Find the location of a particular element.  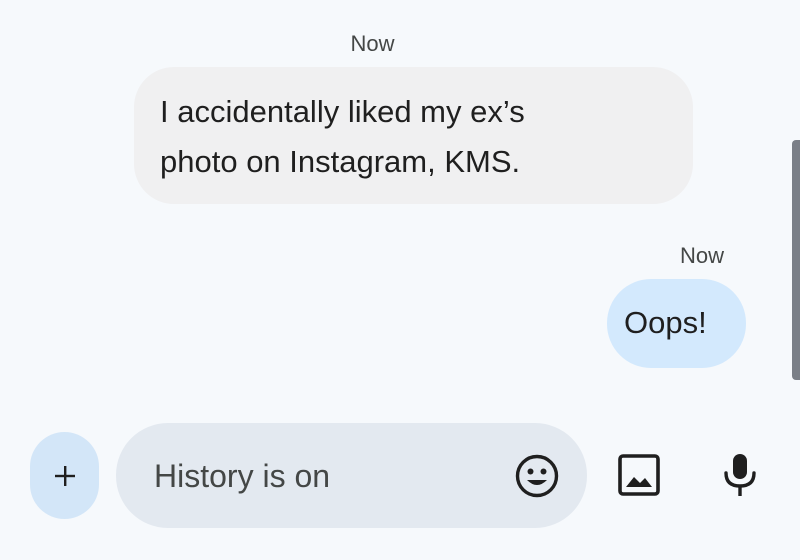

emoji-icon is located at coordinates (537, 476).